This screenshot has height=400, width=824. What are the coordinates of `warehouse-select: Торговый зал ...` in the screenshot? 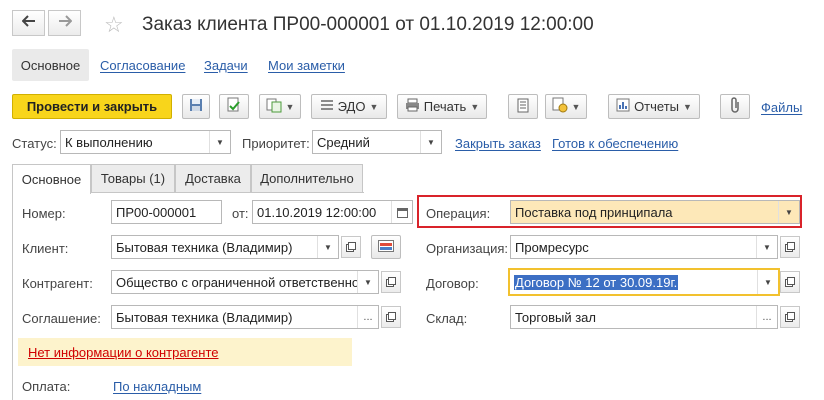 It's located at (644, 317).